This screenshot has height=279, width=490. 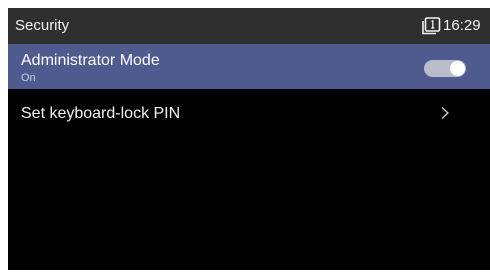 I want to click on toggle-knob, so click(x=457, y=68).